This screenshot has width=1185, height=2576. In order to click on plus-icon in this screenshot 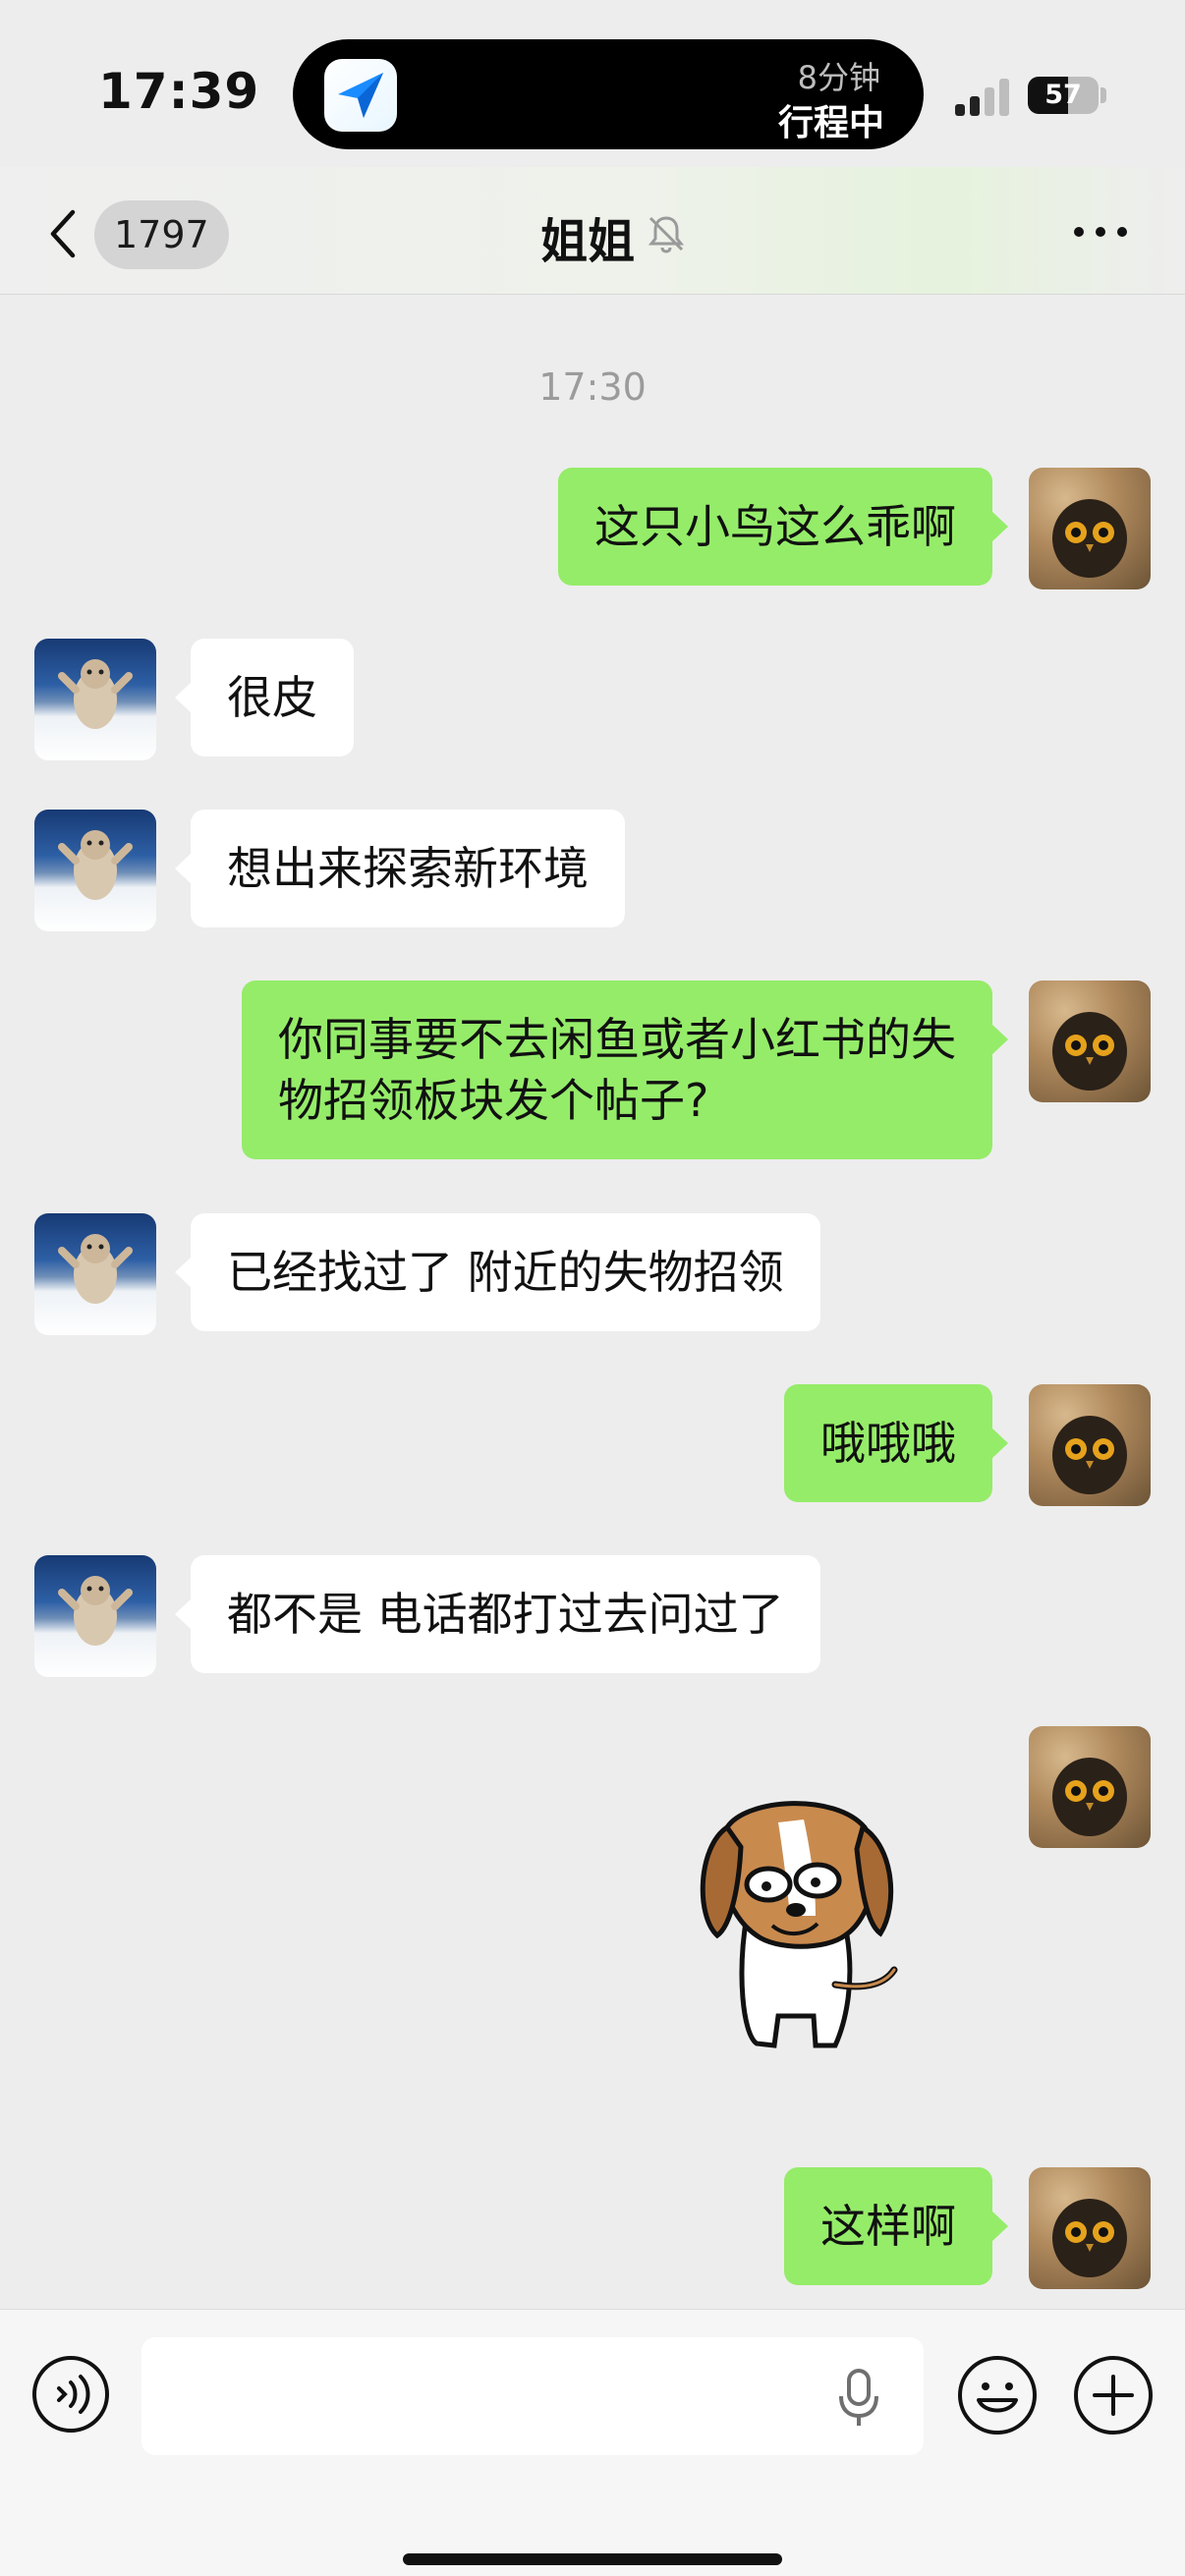, I will do `click(1114, 2395)`.